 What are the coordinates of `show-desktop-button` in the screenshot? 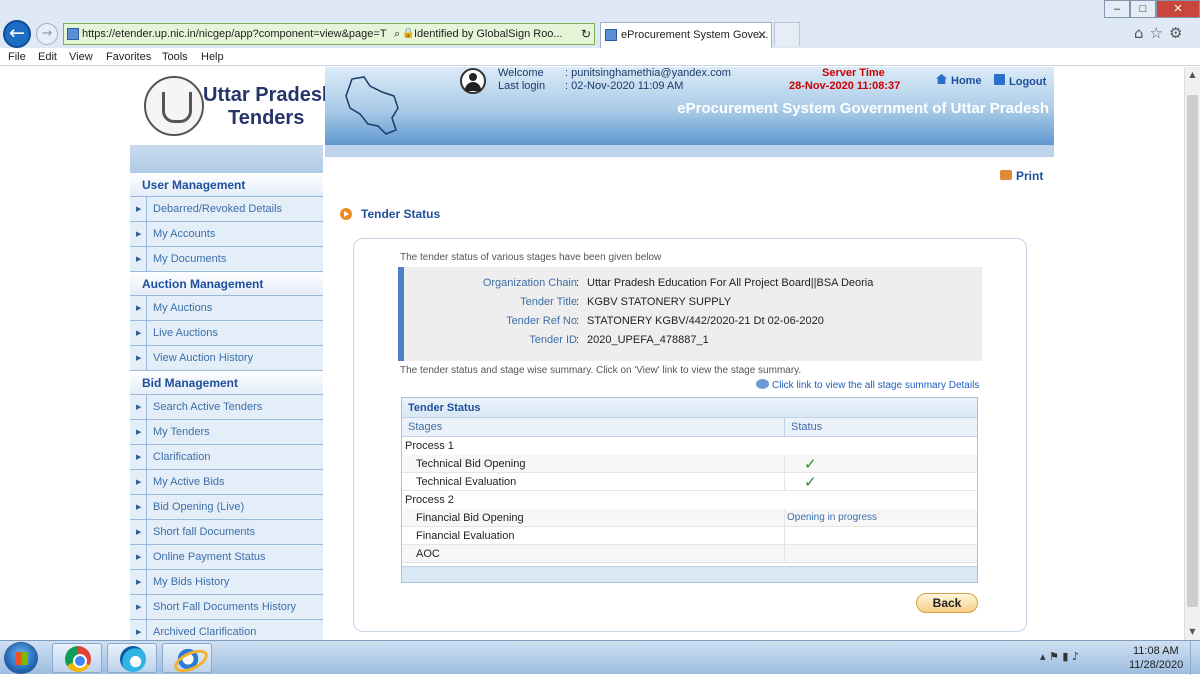 It's located at (1195, 658).